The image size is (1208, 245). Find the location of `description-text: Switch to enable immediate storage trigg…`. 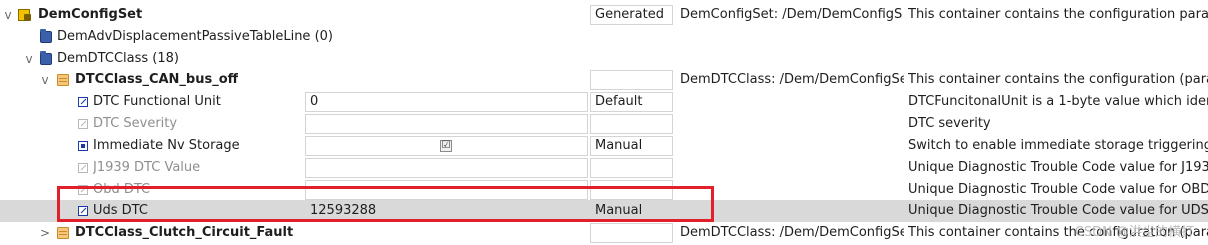

description-text: Switch to enable immediate storage trigg… is located at coordinates (1058, 145).